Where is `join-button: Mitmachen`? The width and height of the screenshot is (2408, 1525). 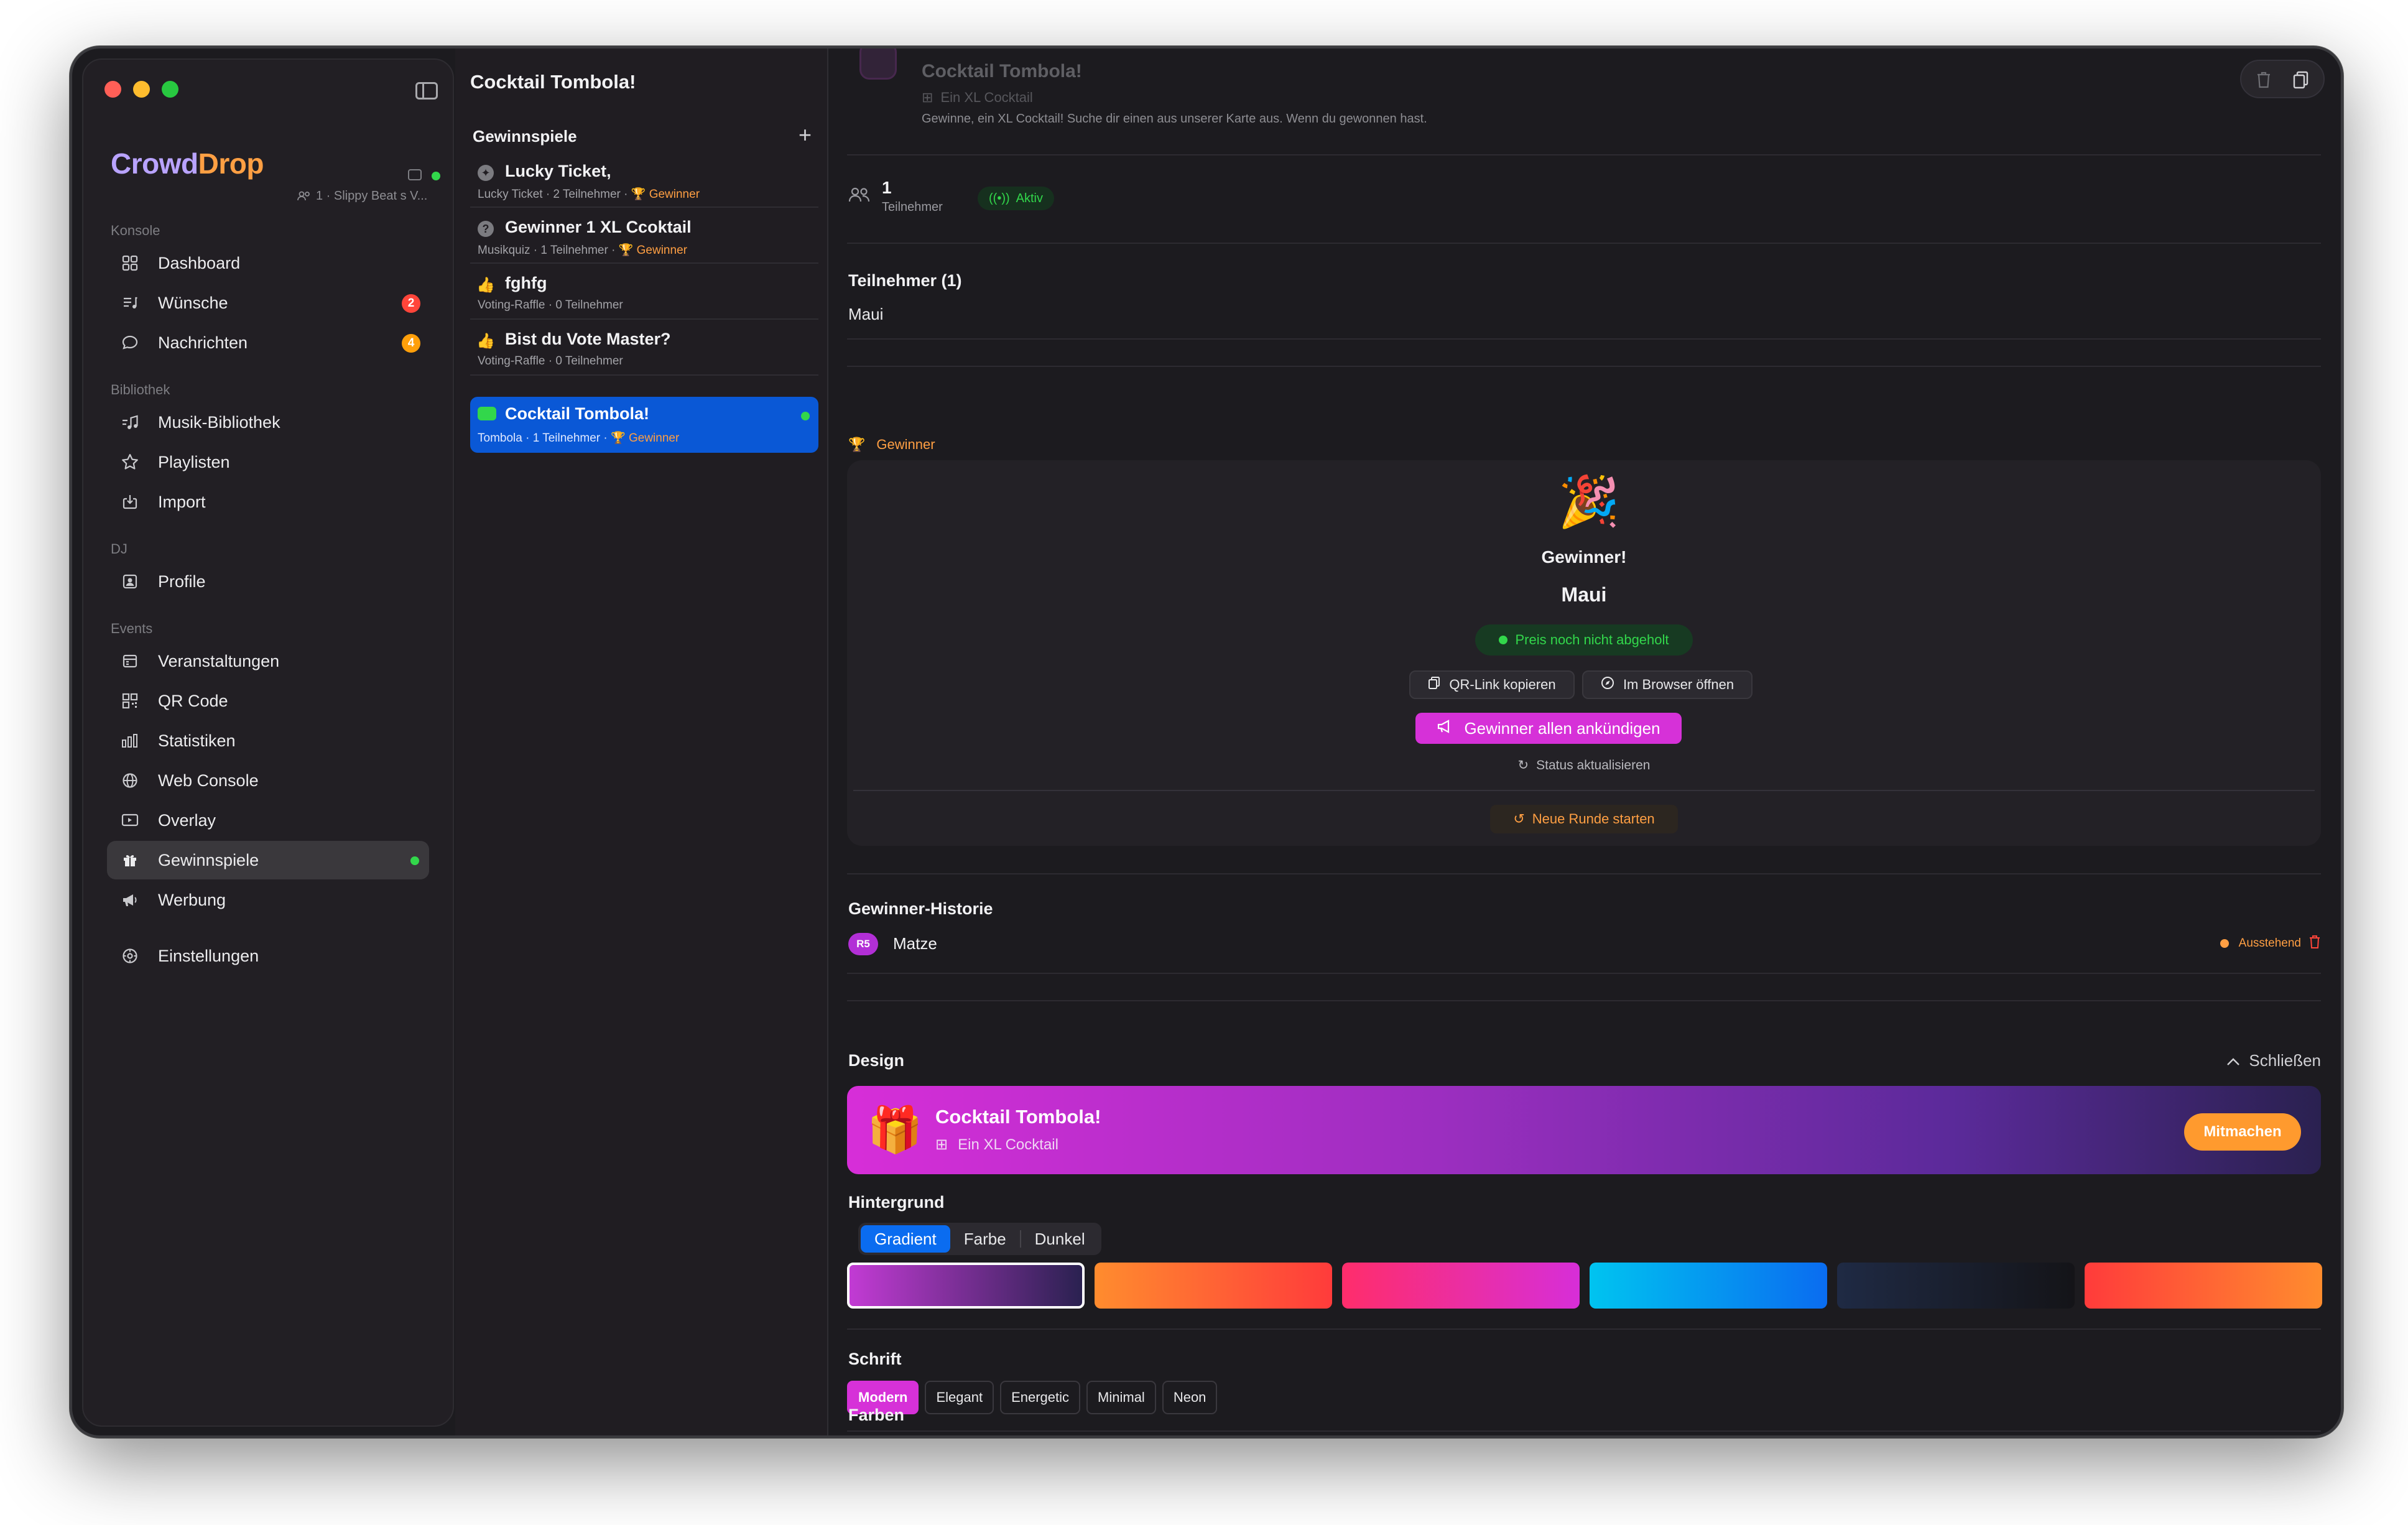
join-button: Mitmachen is located at coordinates (2242, 1132).